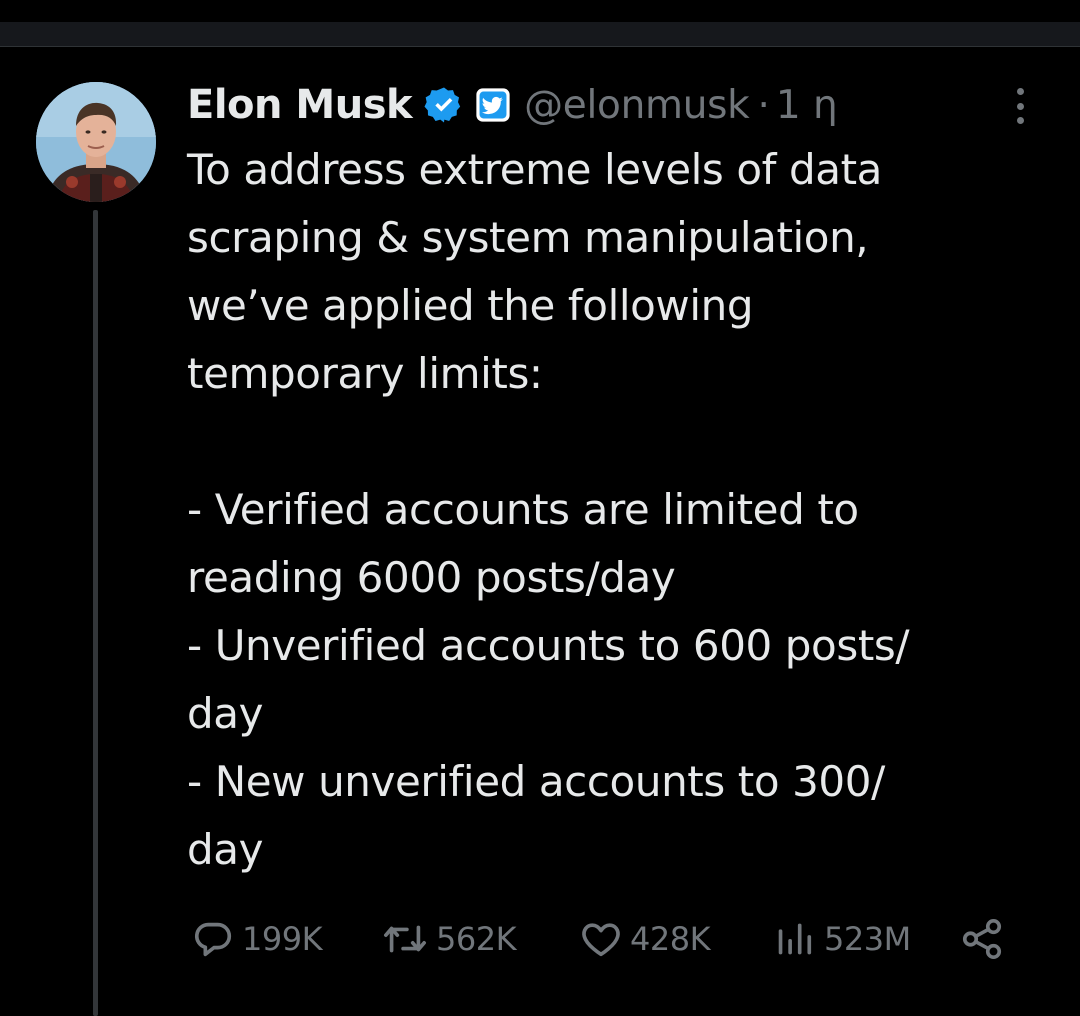 The width and height of the screenshot is (1080, 1016). I want to click on post-text-line: - New unverified accounts to 300/, so click(536, 781).